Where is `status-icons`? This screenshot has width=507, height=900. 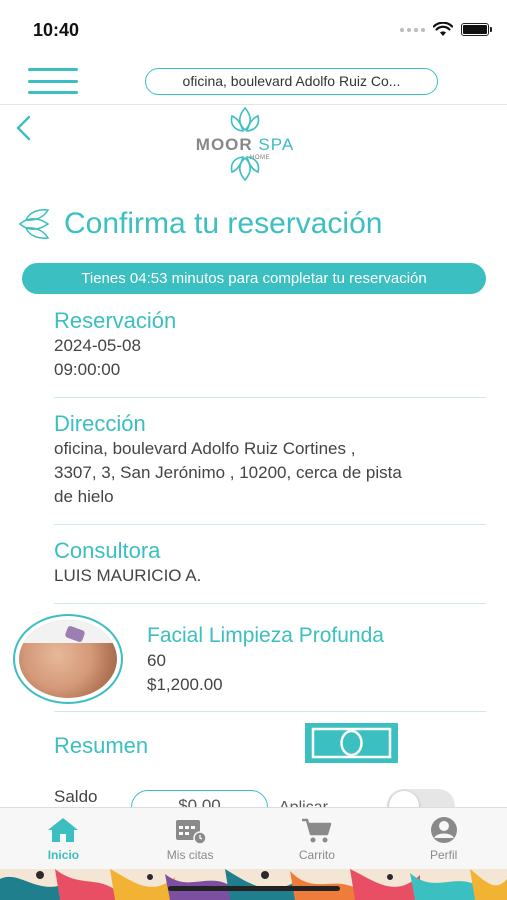 status-icons is located at coordinates (446, 29).